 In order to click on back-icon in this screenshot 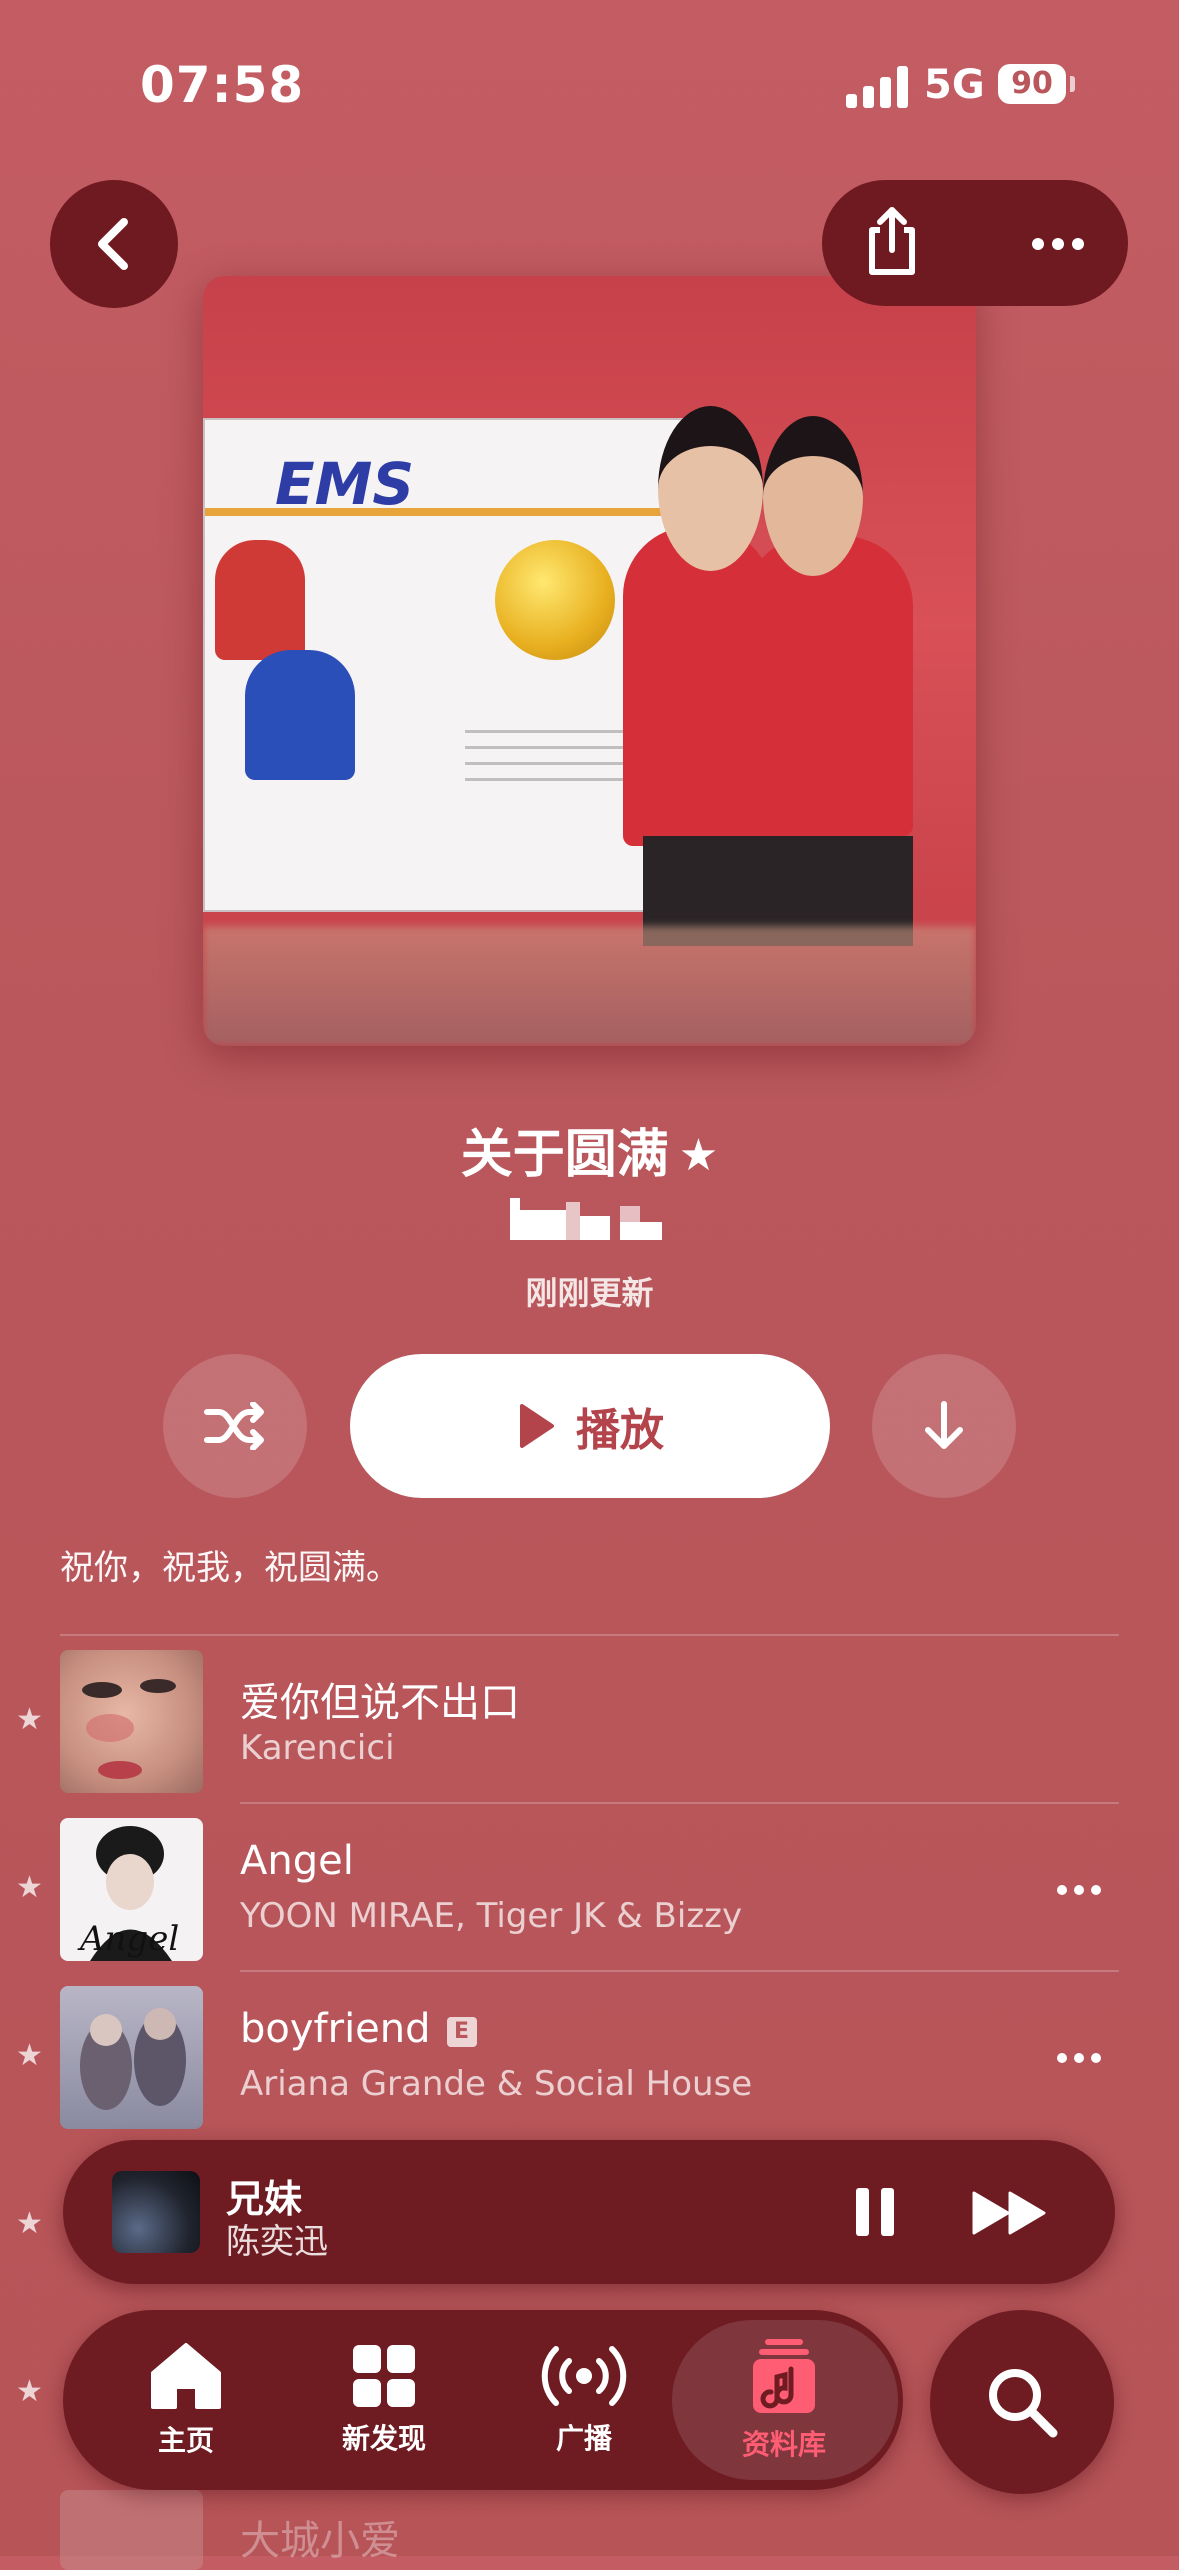, I will do `click(113, 244)`.